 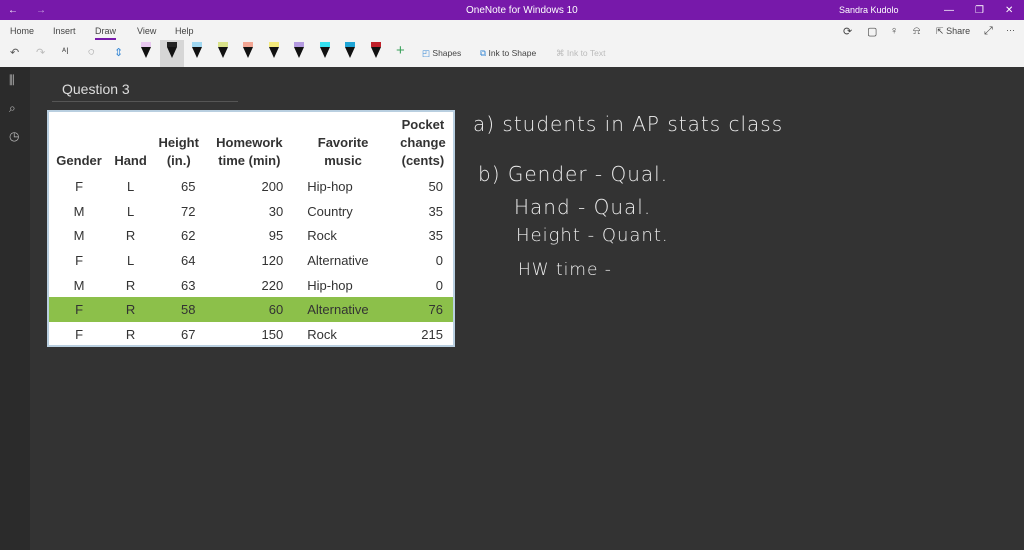 I want to click on user-name: Sandra Kudolo, so click(x=869, y=10).